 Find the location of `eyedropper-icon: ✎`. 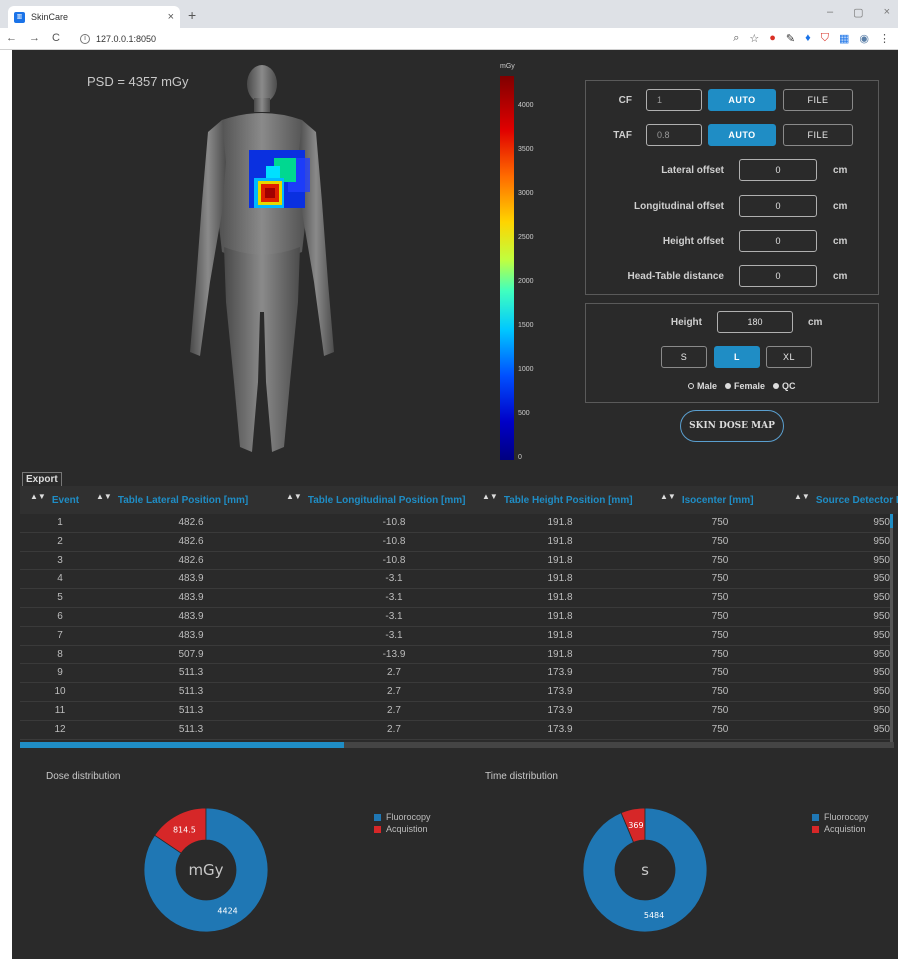

eyedropper-icon: ✎ is located at coordinates (790, 38).